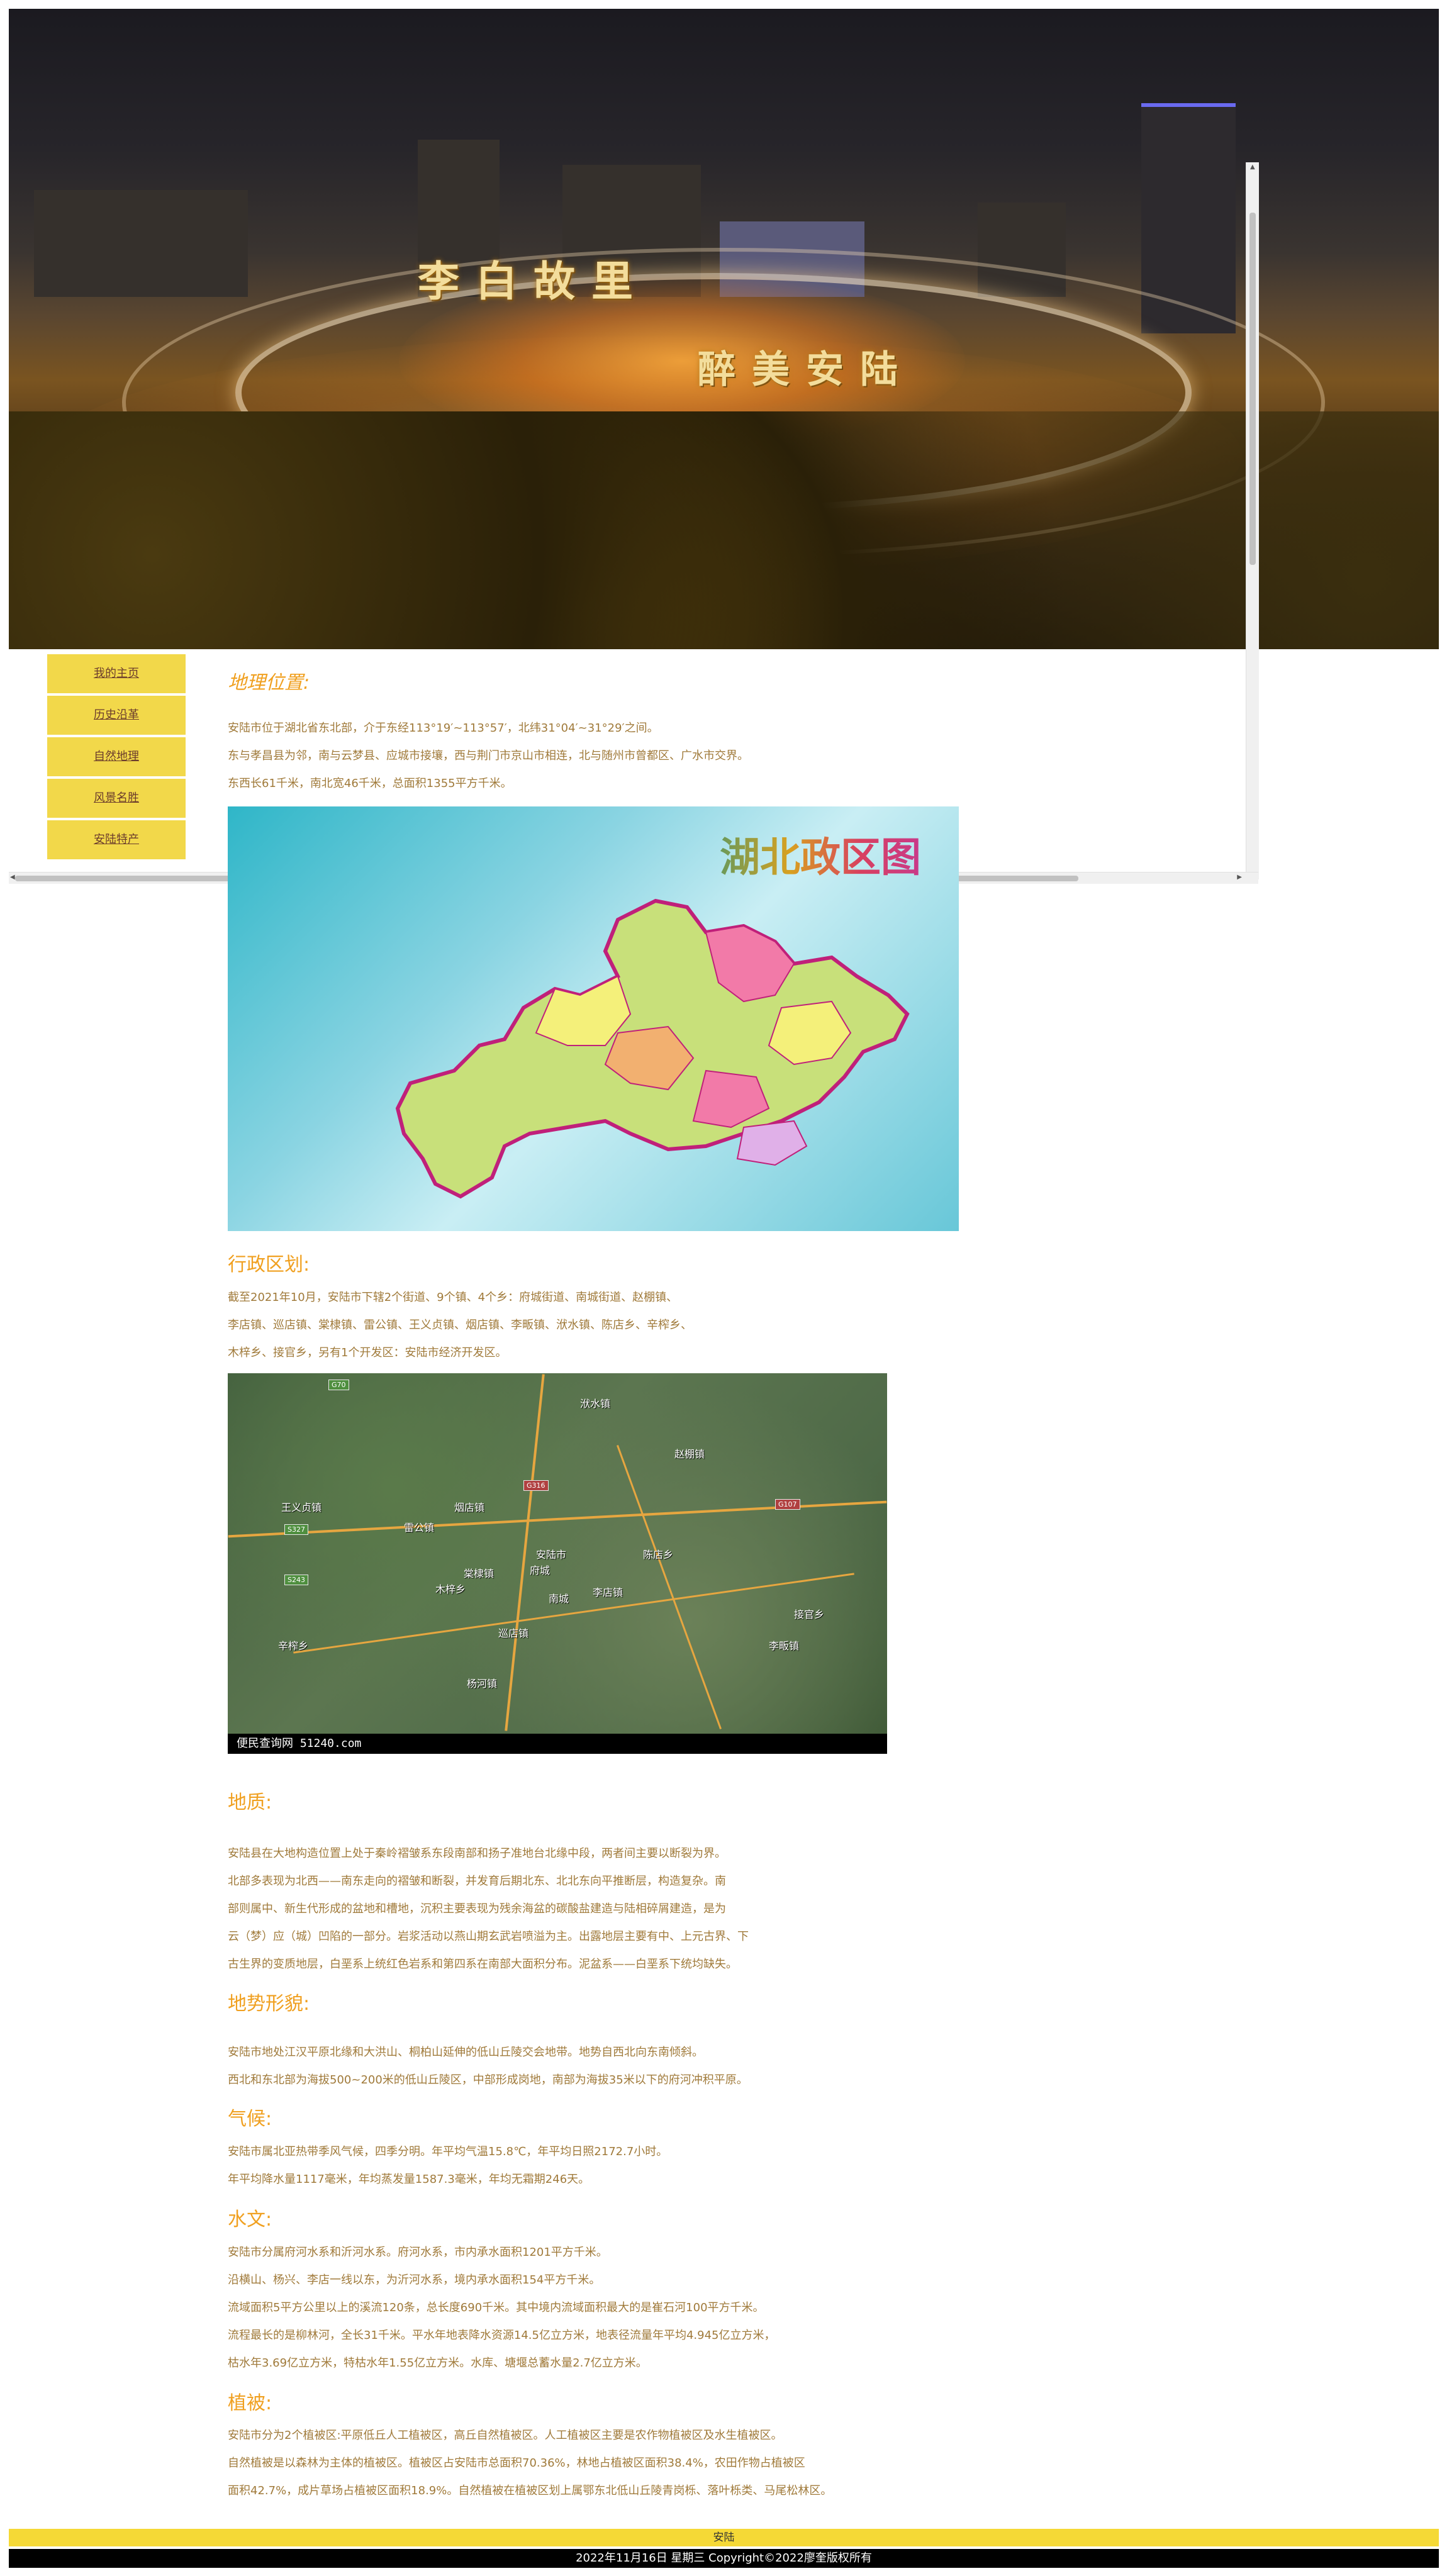  I want to click on map-place-label: 辛榨乡, so click(293, 1646).